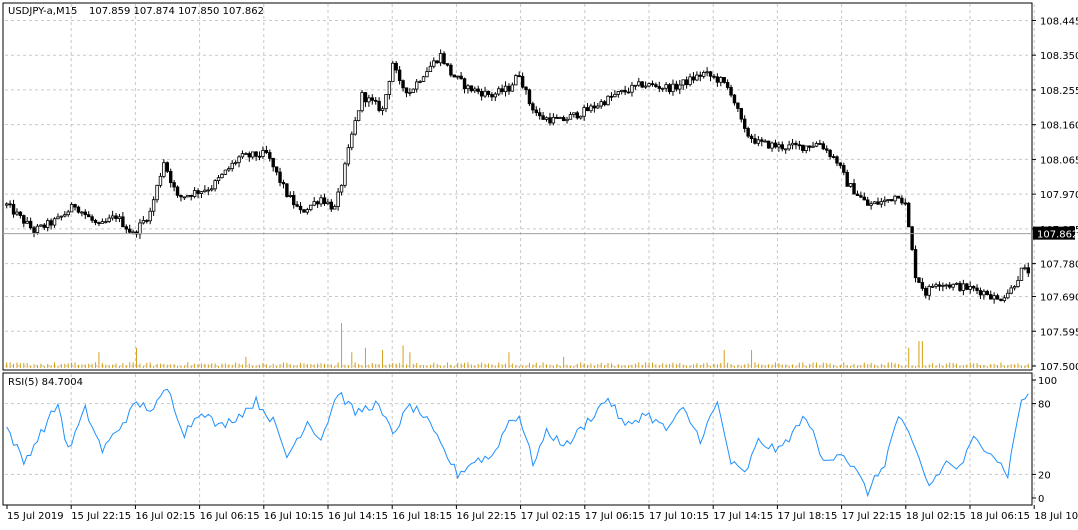 This screenshot has width=1078, height=530. What do you see at coordinates (1047, 381) in the screenshot?
I see `rsi-tick-label: 100` at bounding box center [1047, 381].